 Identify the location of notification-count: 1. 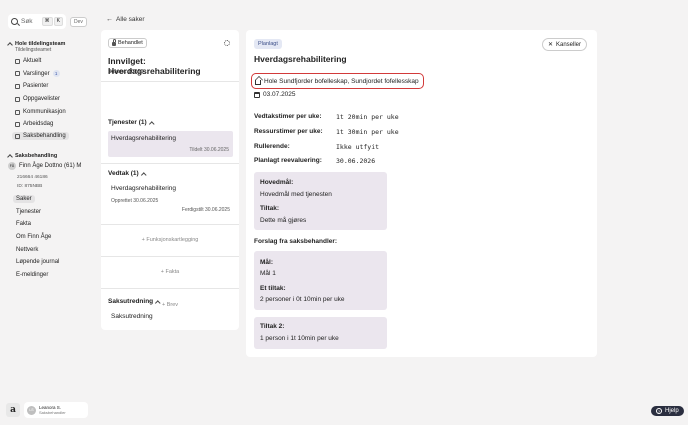
(56, 73).